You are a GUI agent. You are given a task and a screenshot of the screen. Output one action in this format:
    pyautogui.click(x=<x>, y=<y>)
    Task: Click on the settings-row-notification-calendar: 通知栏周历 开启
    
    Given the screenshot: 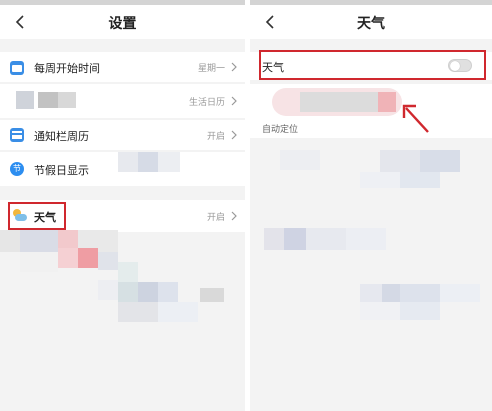 What is the action you would take?
    pyautogui.click(x=122, y=135)
    